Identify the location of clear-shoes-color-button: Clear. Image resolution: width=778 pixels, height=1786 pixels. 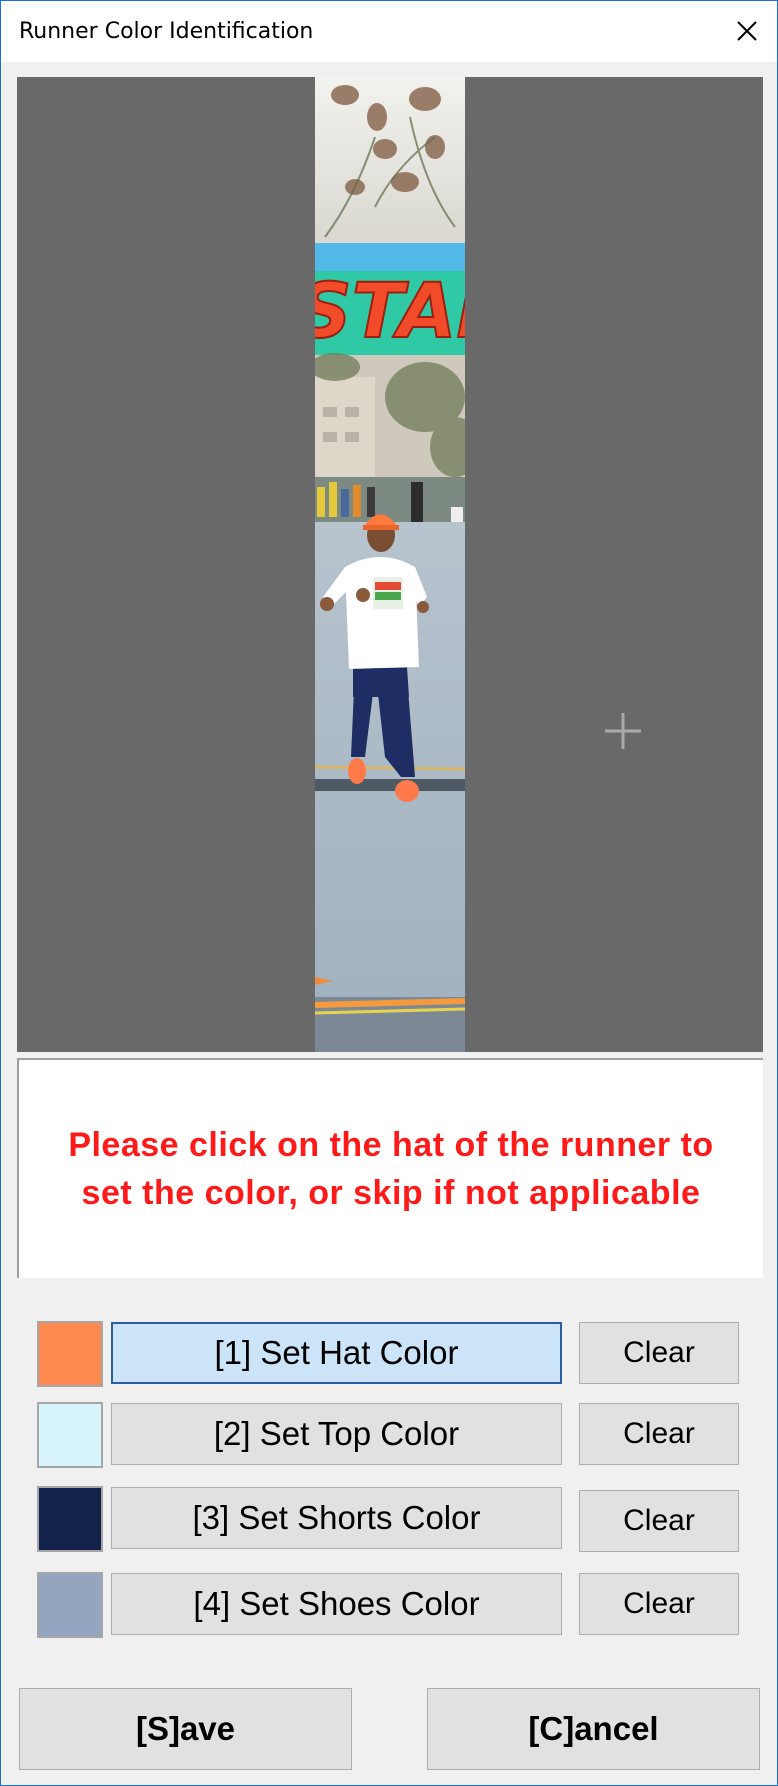
(659, 1604).